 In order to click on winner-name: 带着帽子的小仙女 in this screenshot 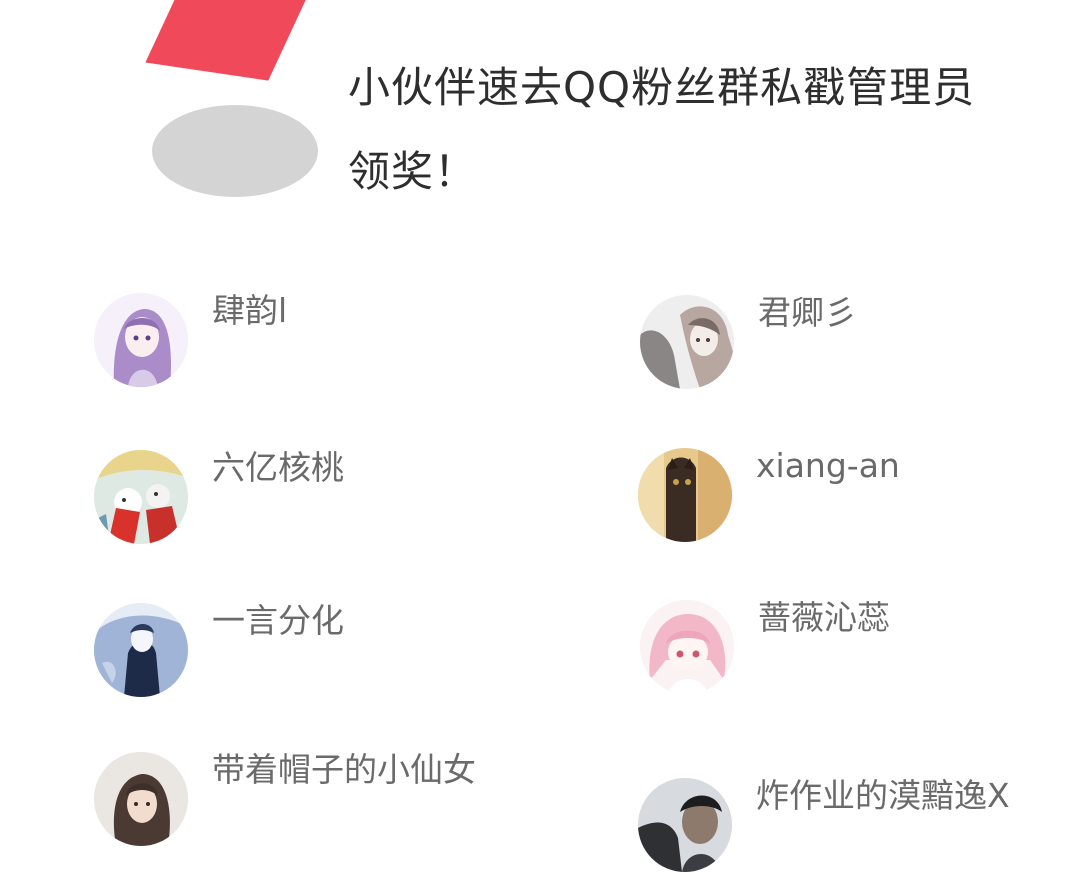, I will do `click(344, 769)`.